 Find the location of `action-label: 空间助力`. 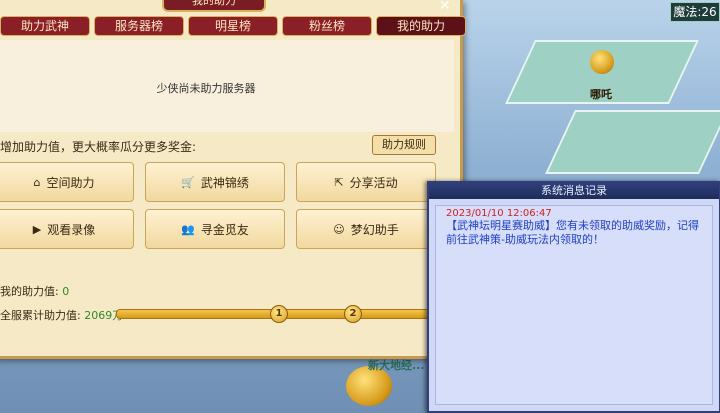

action-label: 空间助力 is located at coordinates (70, 182).